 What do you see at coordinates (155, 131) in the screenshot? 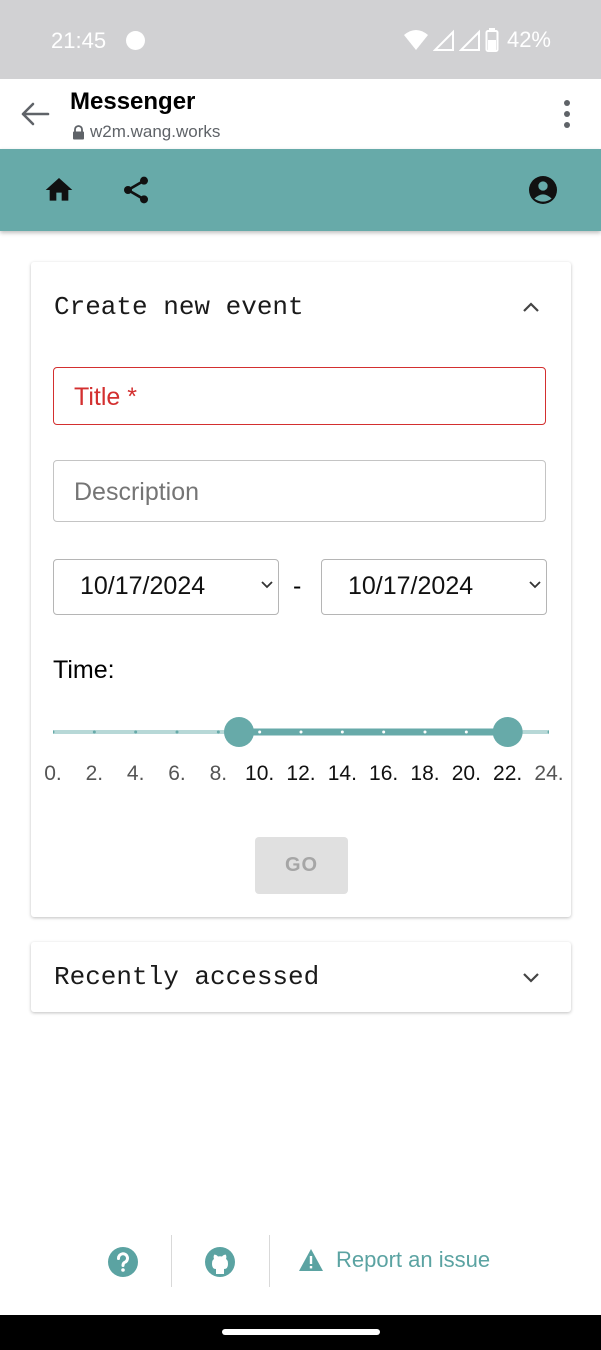
I see `url-text: w2m.wang.works` at bounding box center [155, 131].